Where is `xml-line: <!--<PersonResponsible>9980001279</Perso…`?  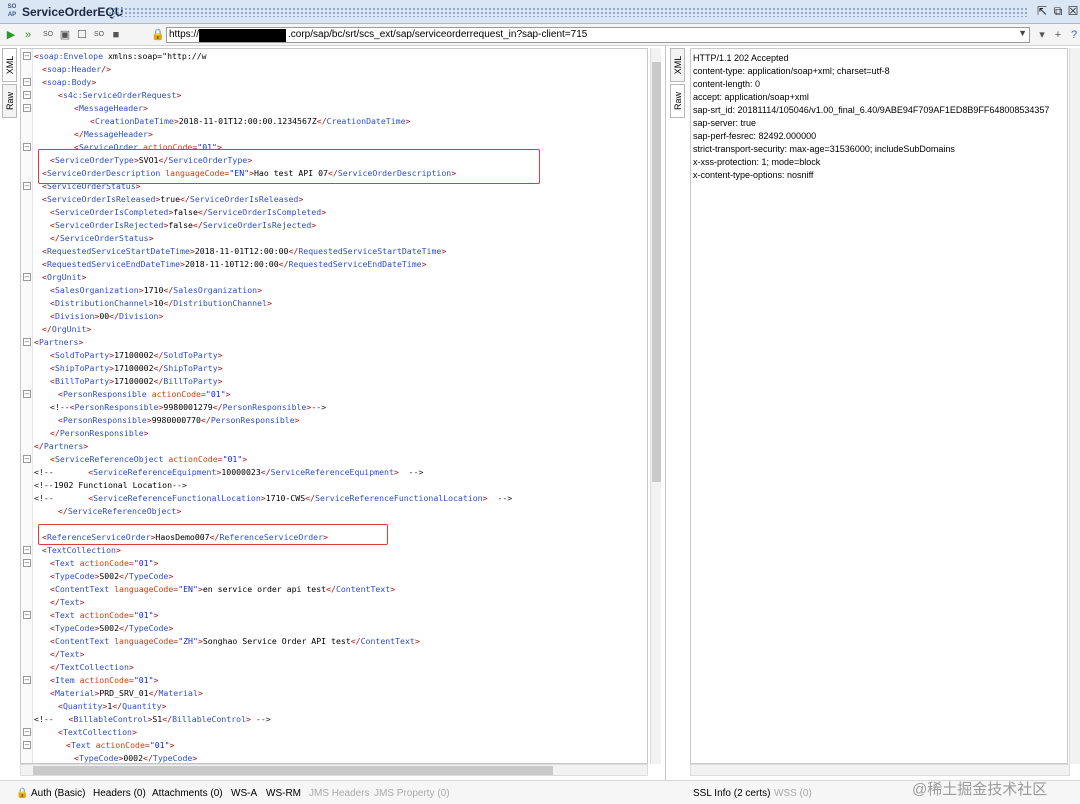
xml-line: <!--<PersonResponsible>9980001279</Perso… is located at coordinates (334, 407).